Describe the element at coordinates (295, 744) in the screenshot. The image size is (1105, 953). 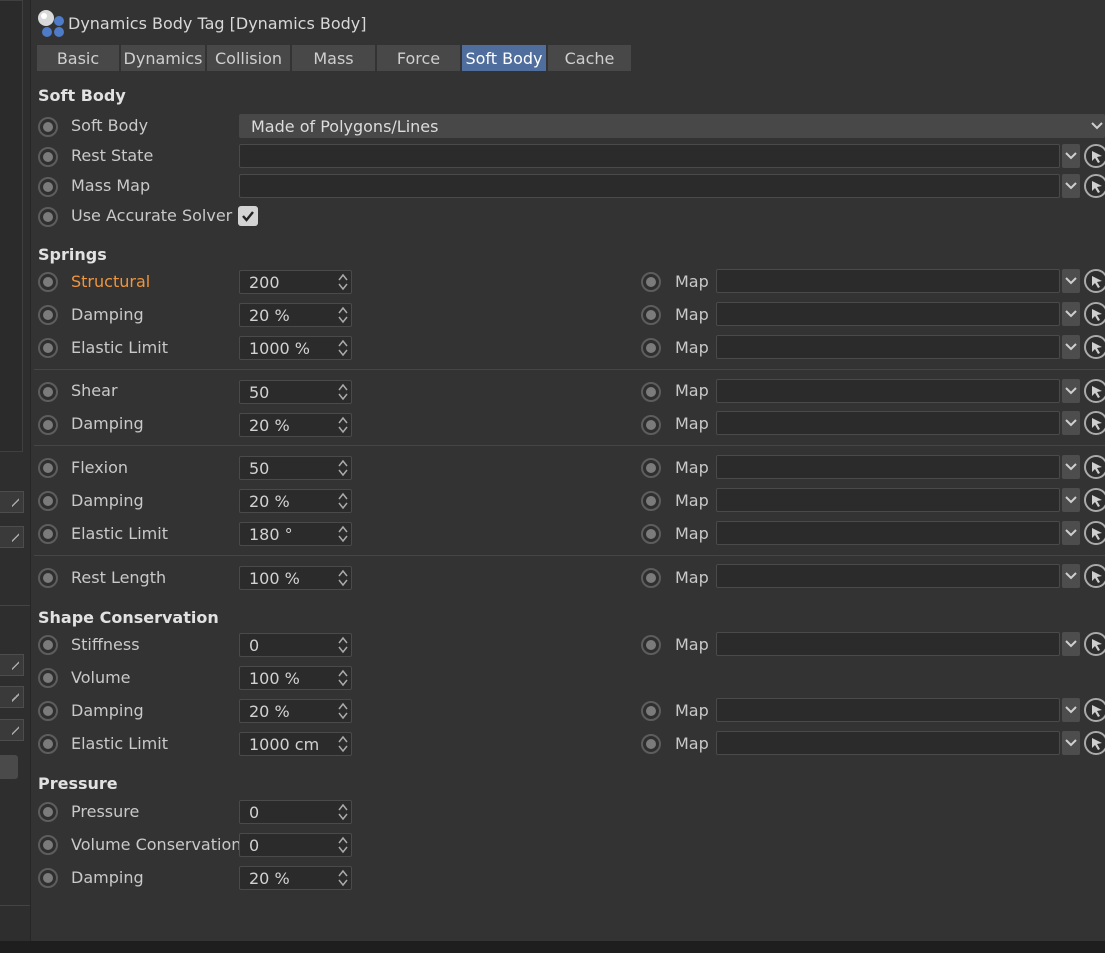
I see `shape-elastic-limit-field: 1000 cm` at that location.